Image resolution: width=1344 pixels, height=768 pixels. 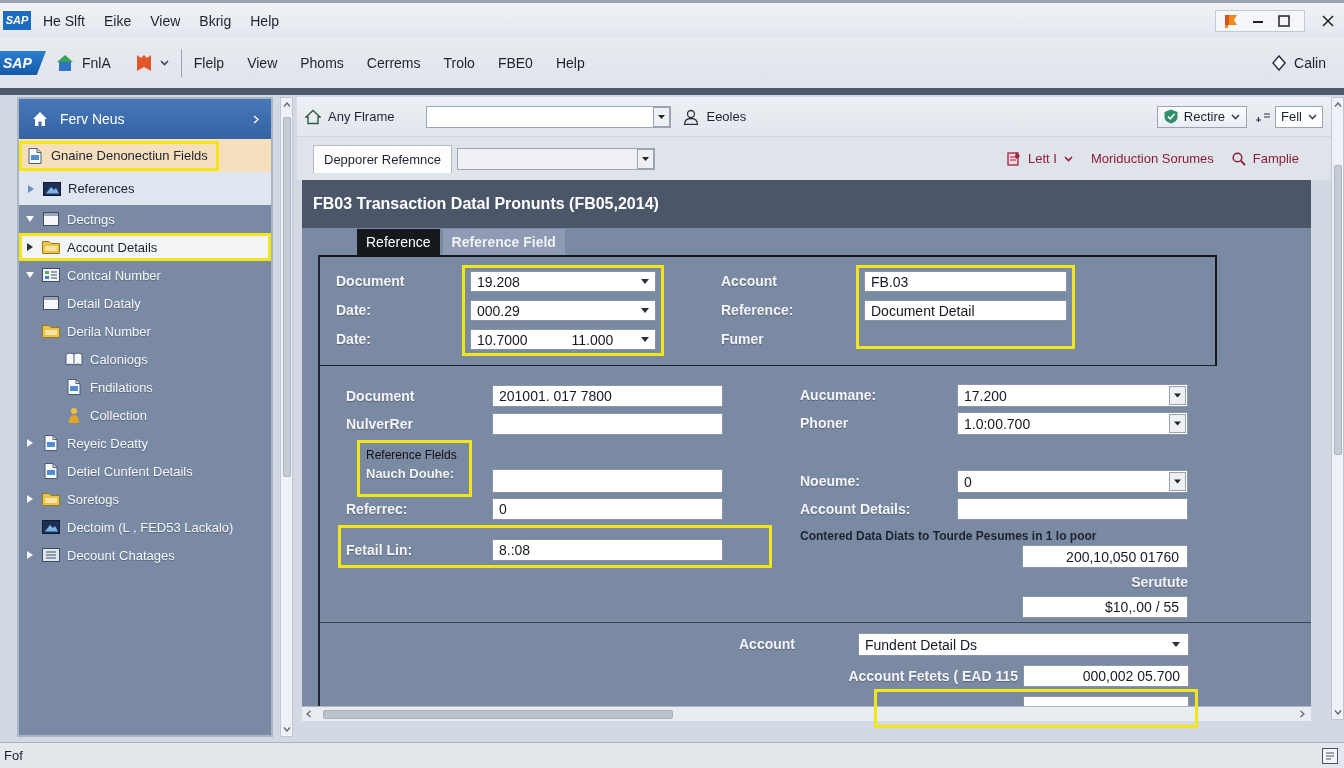 I want to click on field-label: Date:, so click(x=354, y=339).